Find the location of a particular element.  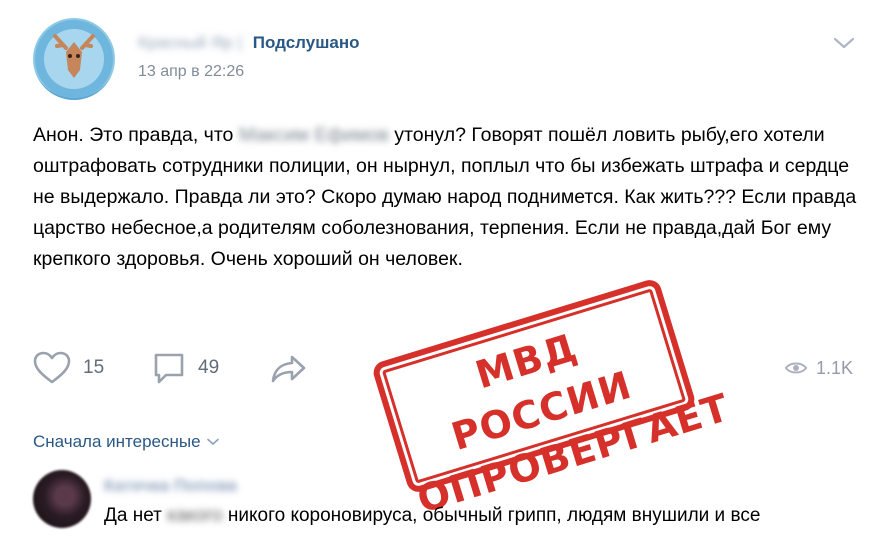

views-count: 1.1K is located at coordinates (835, 367).